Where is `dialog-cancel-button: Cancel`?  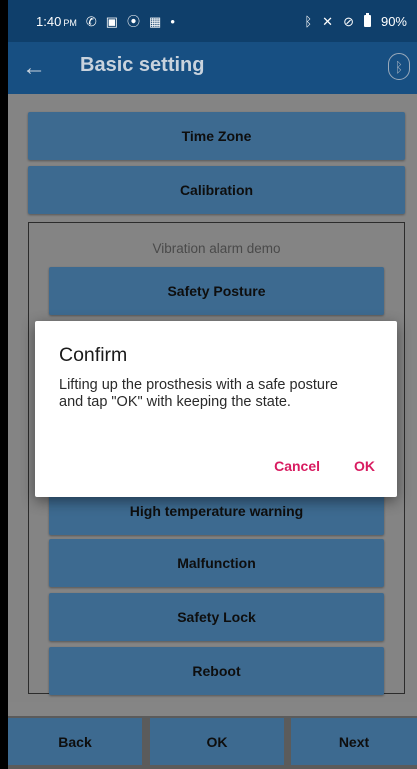
dialog-cancel-button: Cancel is located at coordinates (297, 466).